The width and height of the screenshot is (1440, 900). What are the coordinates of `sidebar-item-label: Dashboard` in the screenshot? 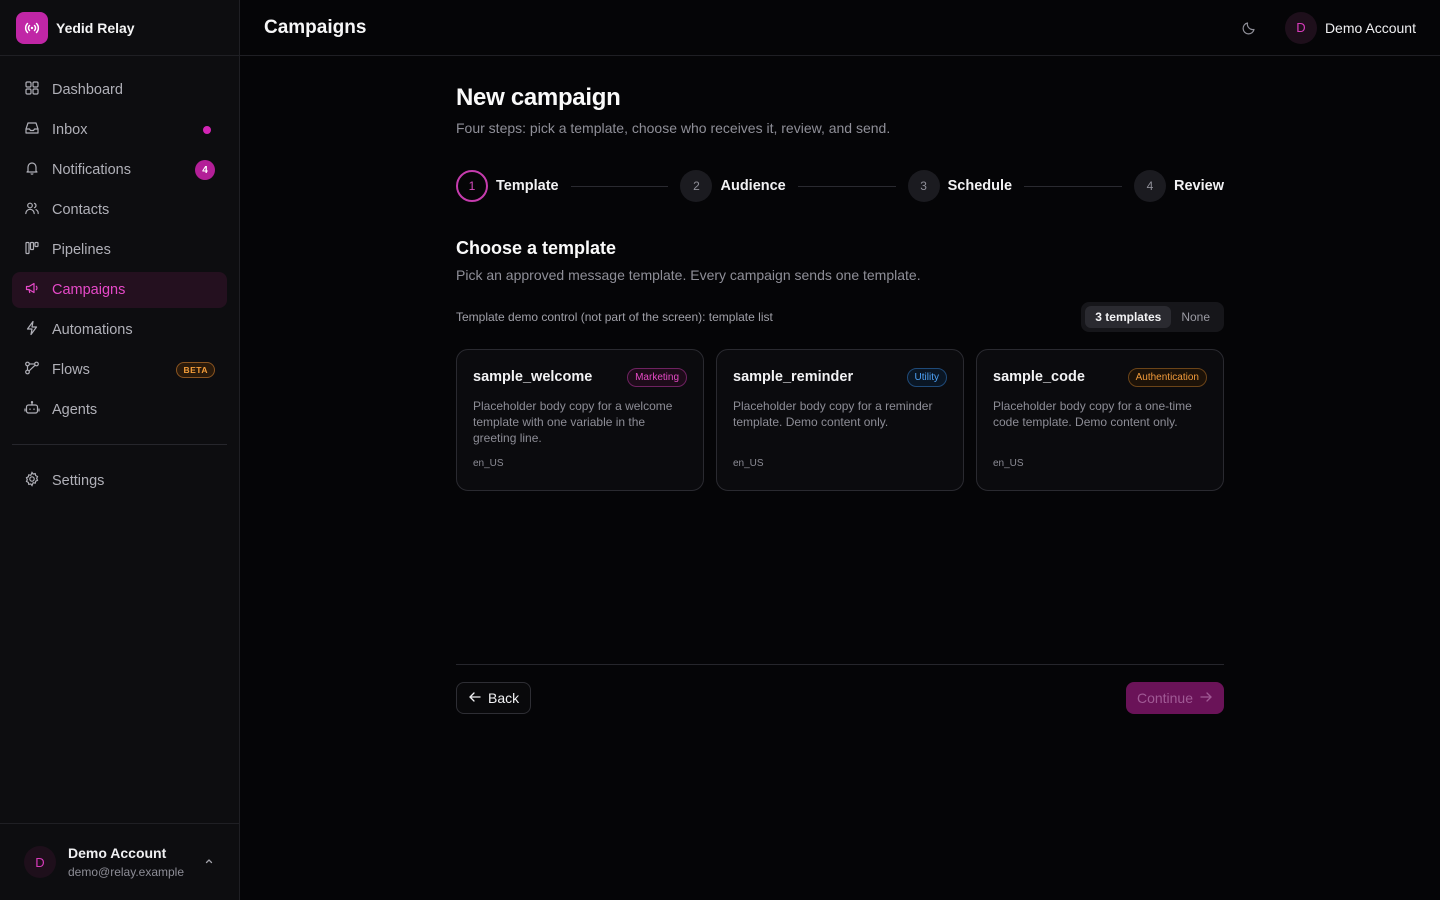 It's located at (87, 90).